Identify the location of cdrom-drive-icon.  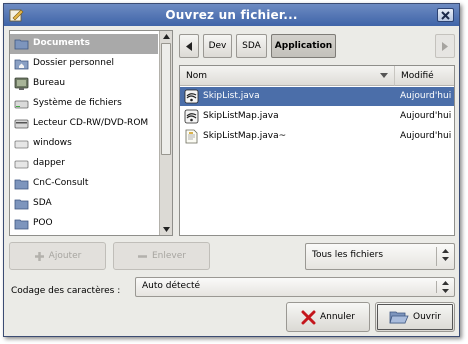
(21, 124).